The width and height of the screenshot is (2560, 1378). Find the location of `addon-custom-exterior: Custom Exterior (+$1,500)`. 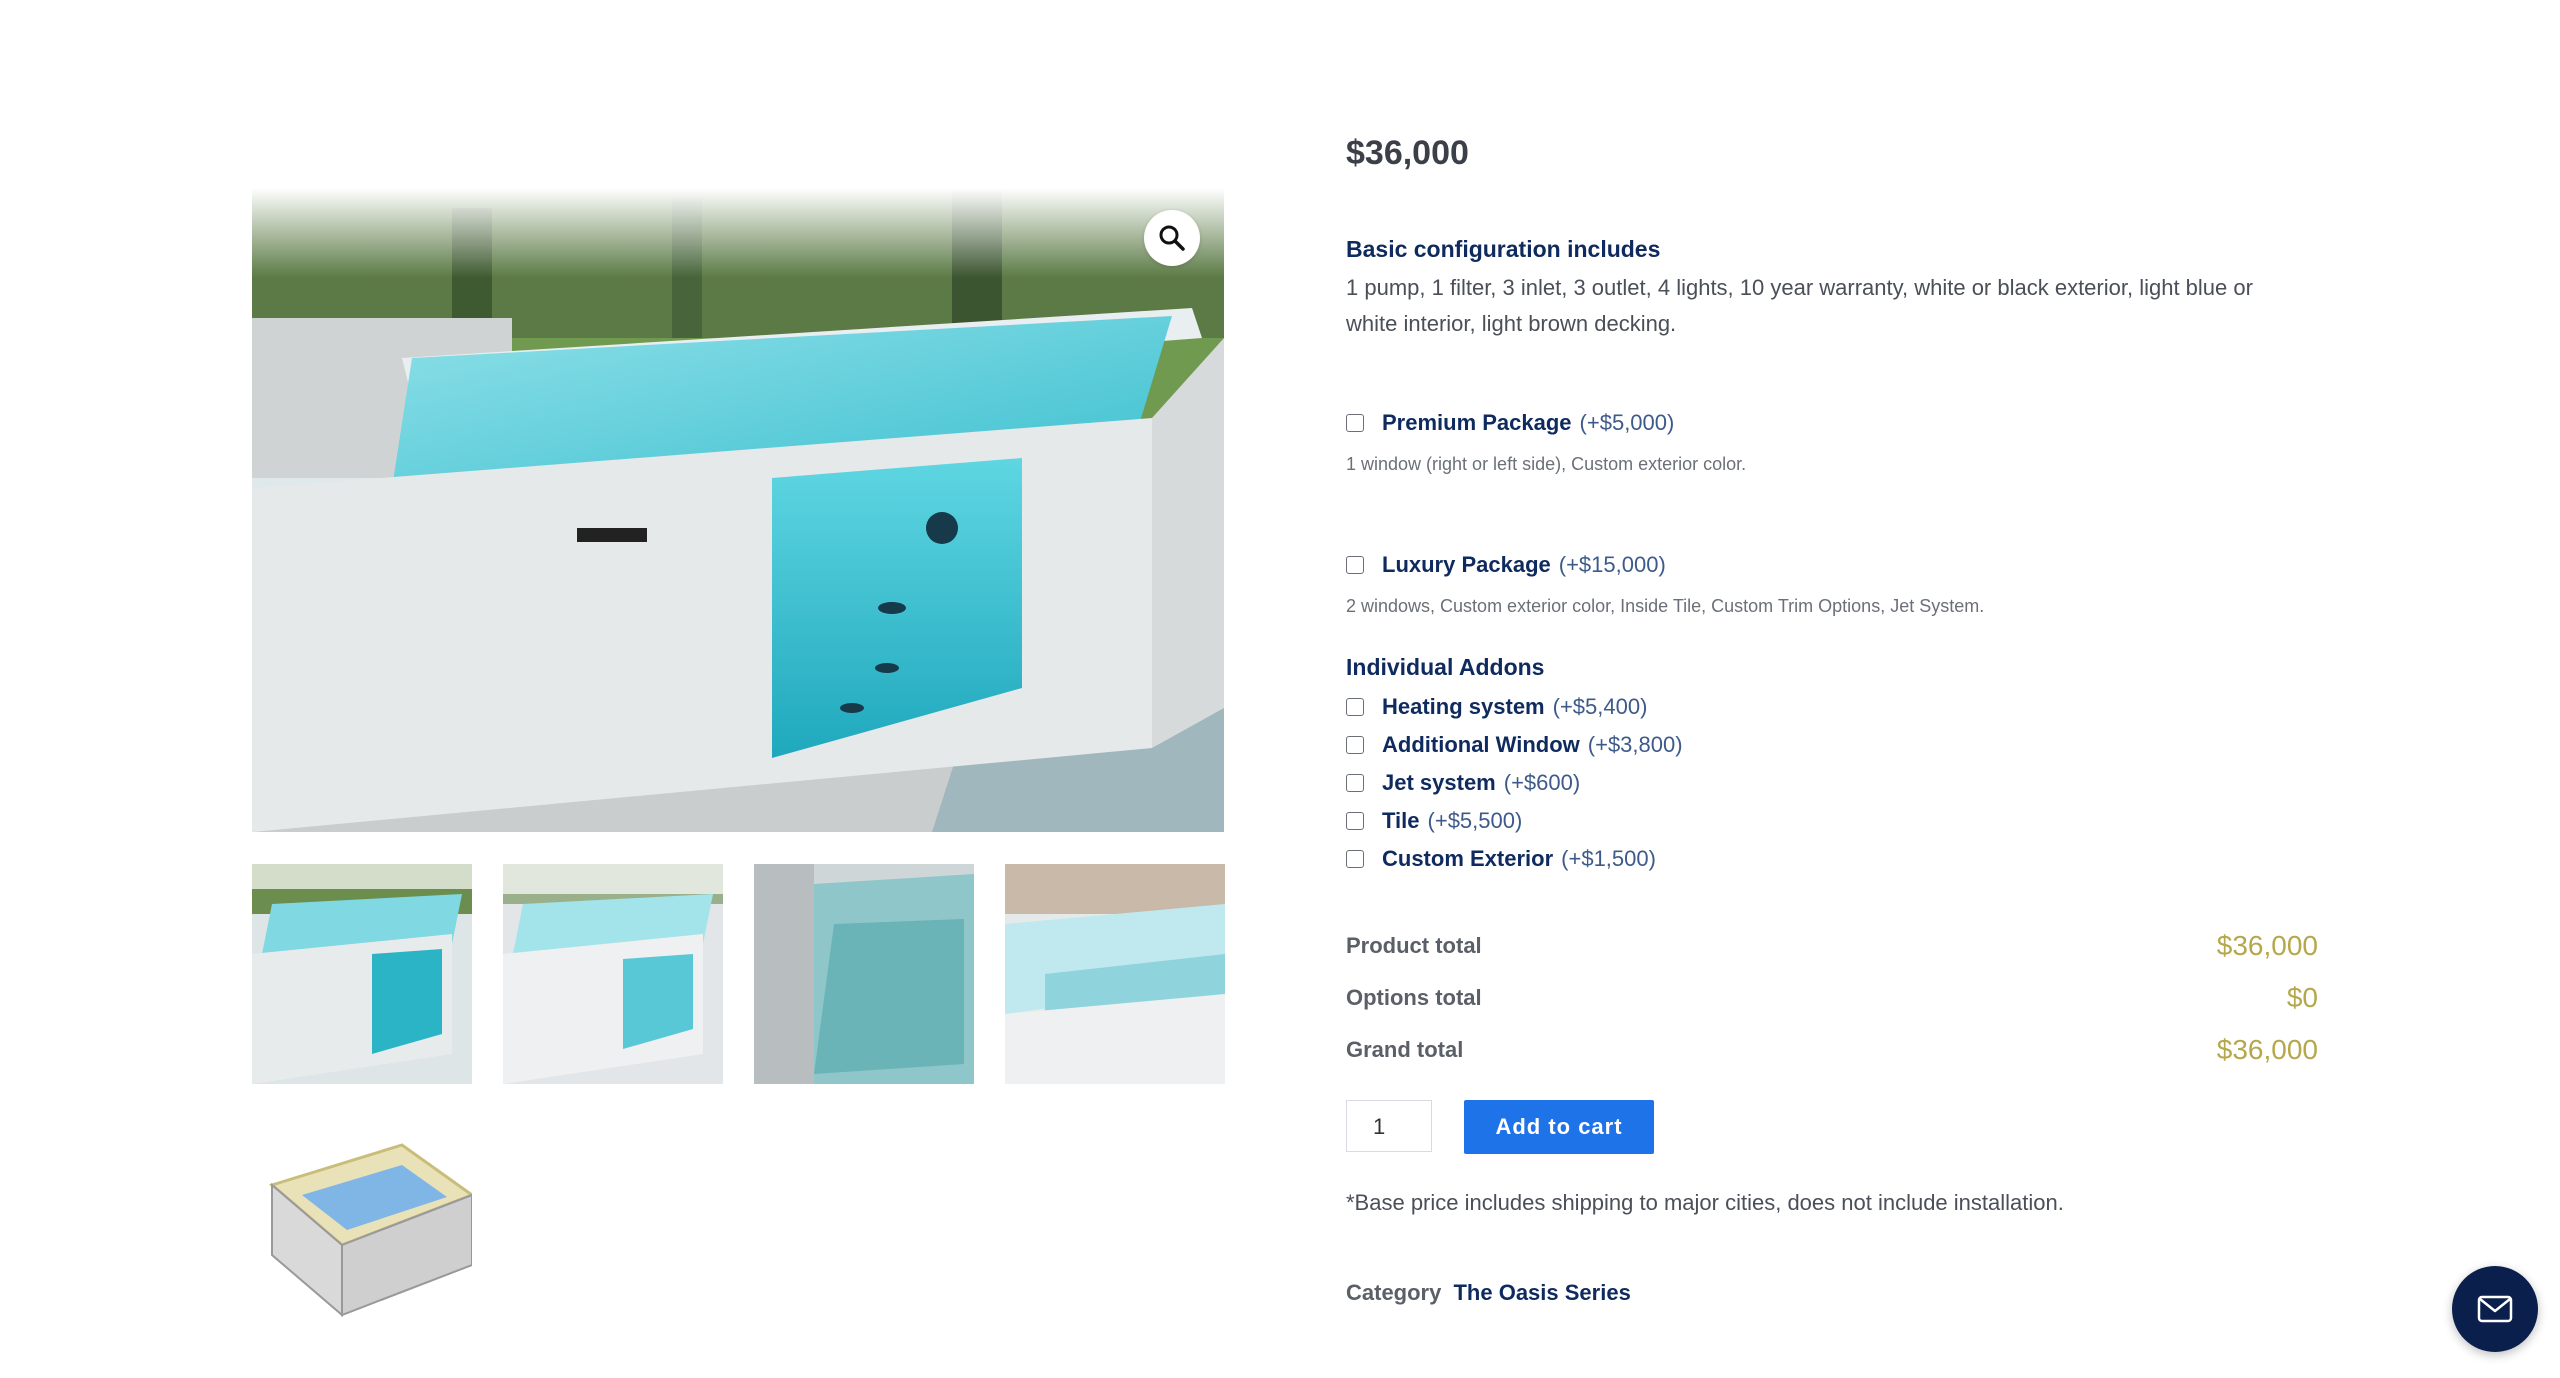

addon-custom-exterior: Custom Exterior (+$1,500) is located at coordinates (1501, 859).